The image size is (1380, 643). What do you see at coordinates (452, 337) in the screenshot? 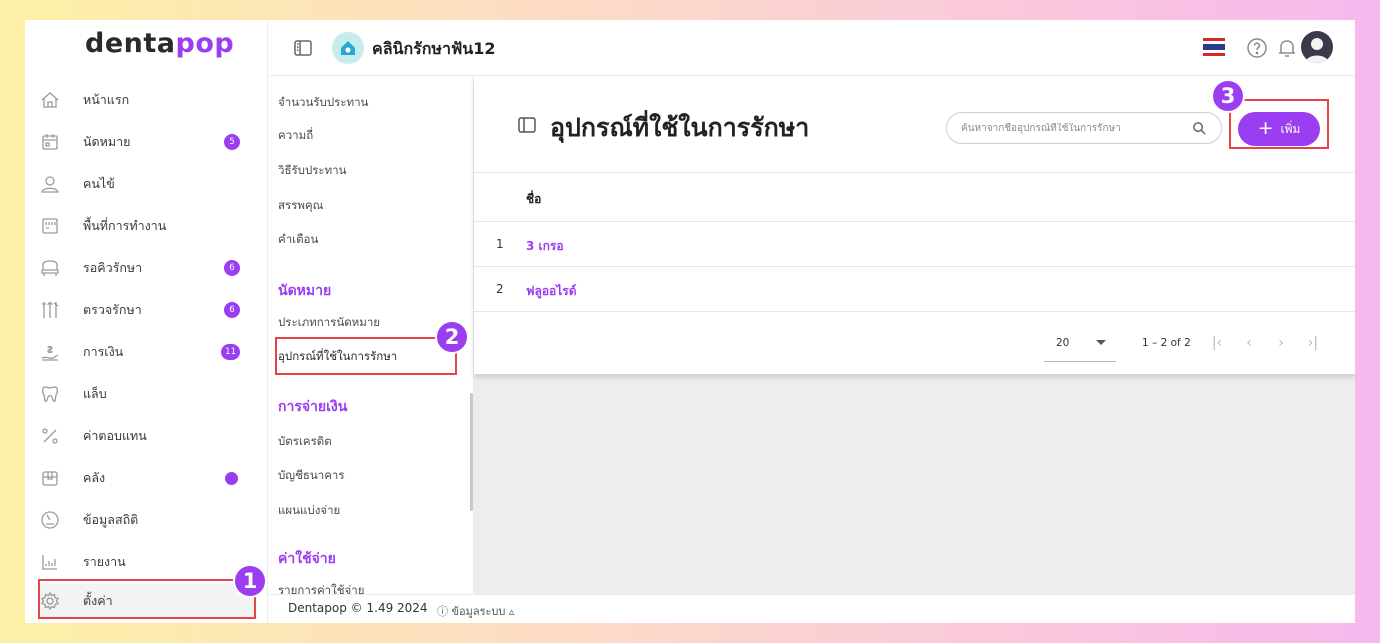
I see `step-marker-2: 2` at bounding box center [452, 337].